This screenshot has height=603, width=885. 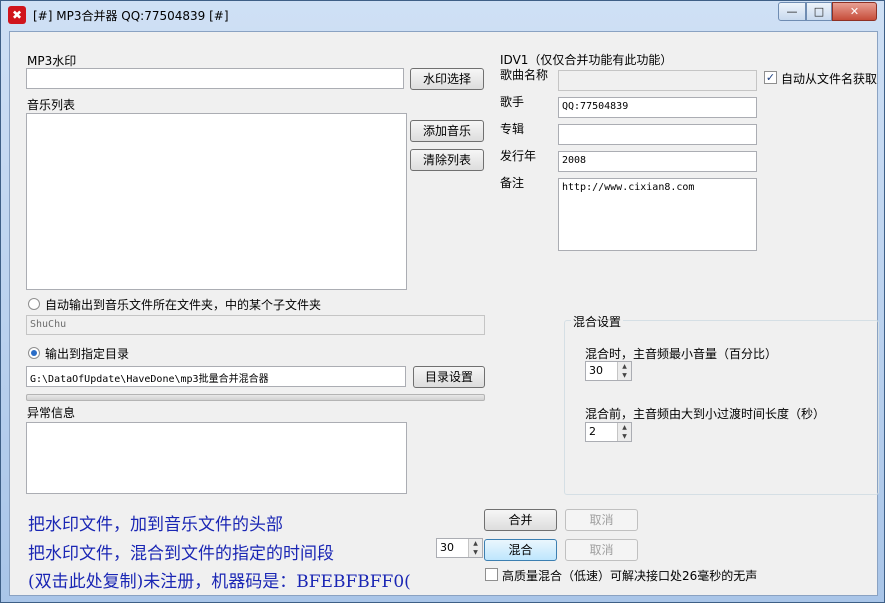 I want to click on min-volume-spinner: 30 ▲ ▼, so click(x=608, y=371).